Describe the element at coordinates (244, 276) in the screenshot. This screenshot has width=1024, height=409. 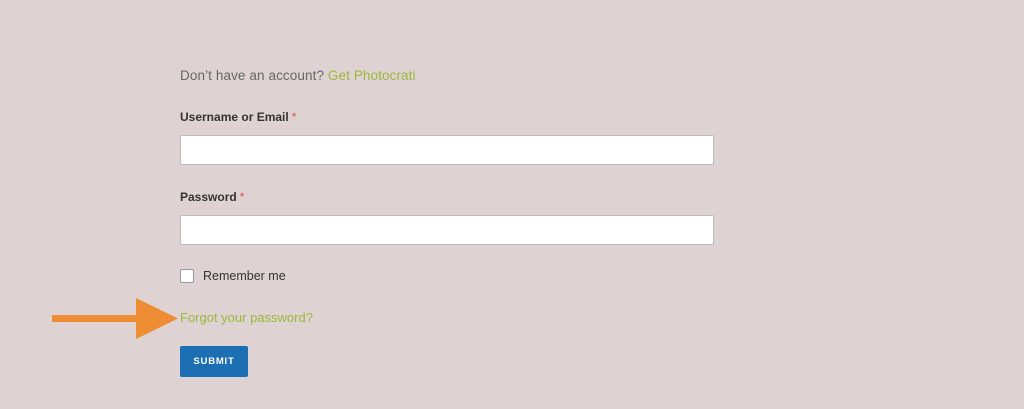
I see `remember-me-label: Remember me` at that location.